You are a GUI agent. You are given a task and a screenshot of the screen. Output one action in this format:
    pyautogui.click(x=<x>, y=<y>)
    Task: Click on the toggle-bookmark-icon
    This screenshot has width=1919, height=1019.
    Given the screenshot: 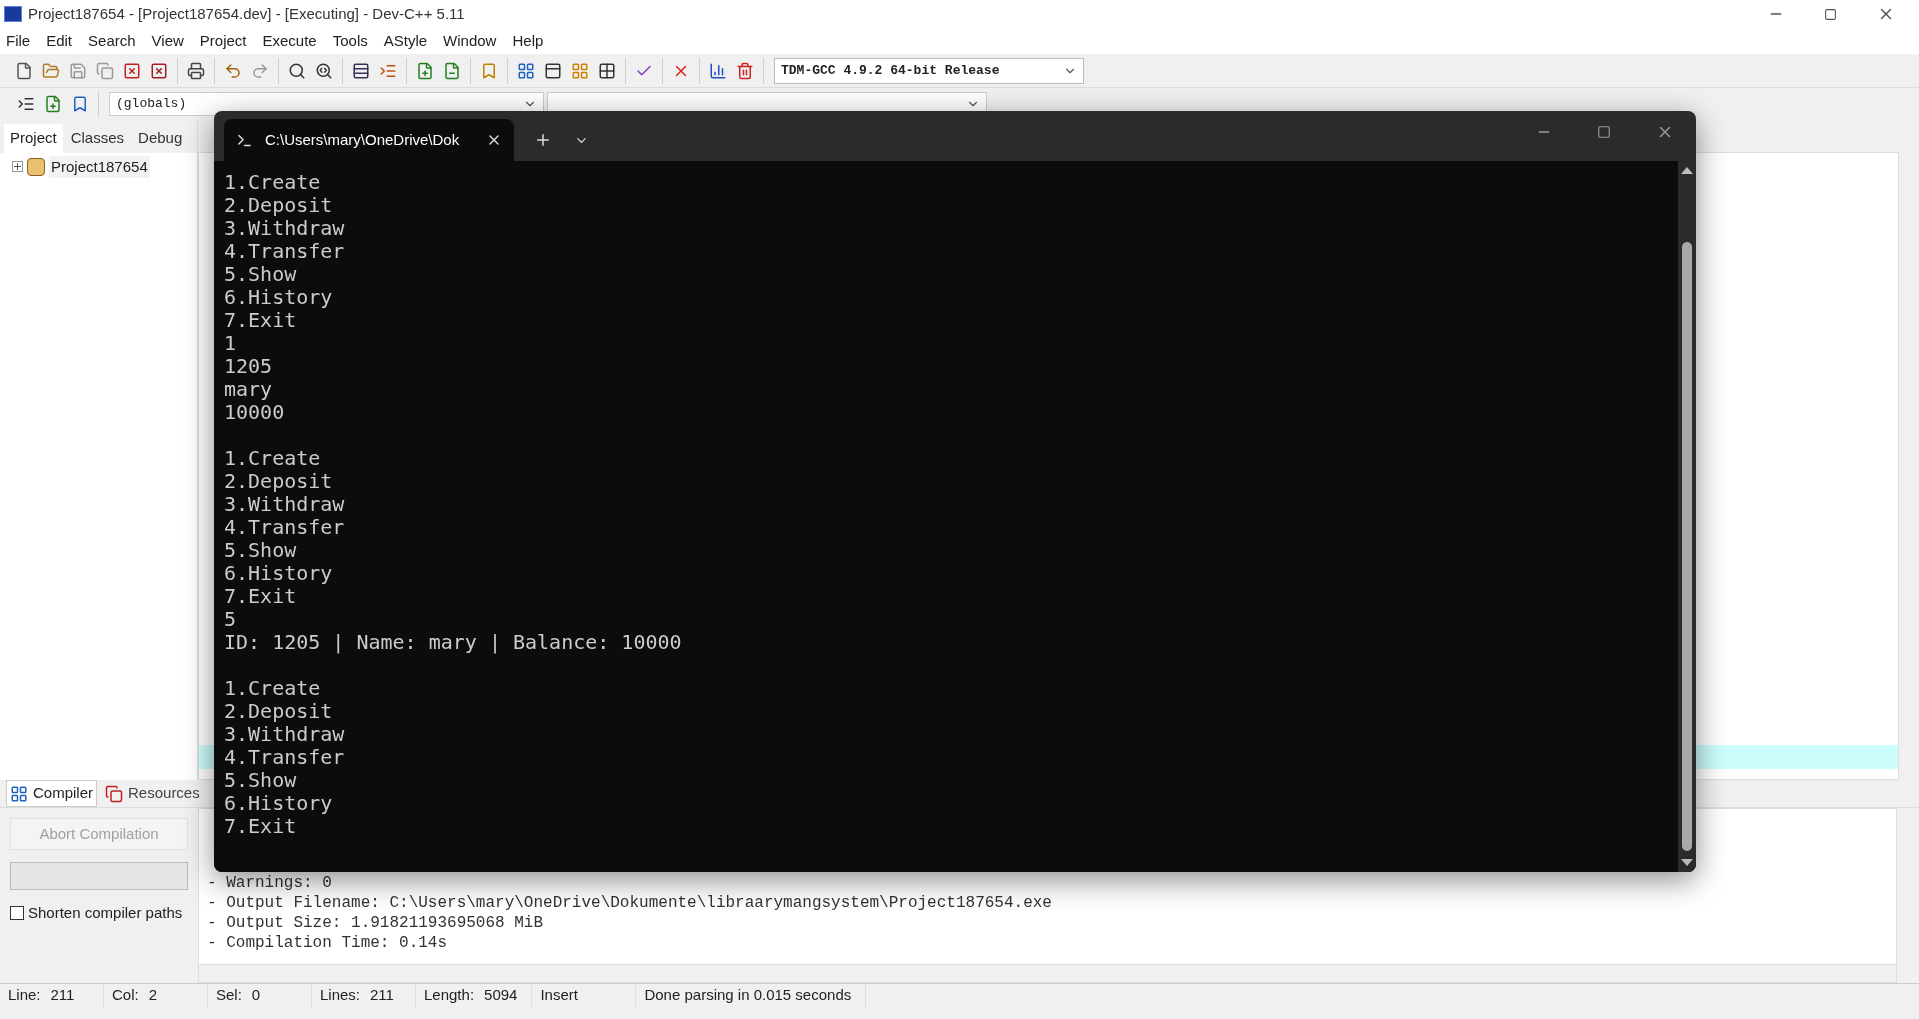 What is the action you would take?
    pyautogui.click(x=80, y=104)
    